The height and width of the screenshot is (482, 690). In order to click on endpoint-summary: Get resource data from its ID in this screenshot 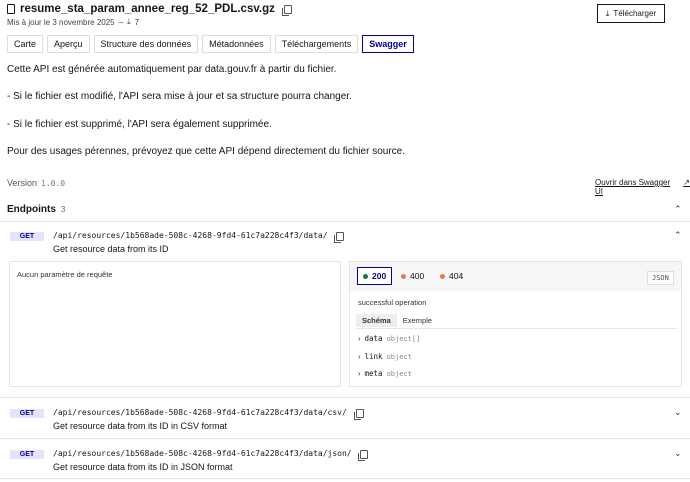, I will do `click(111, 249)`.